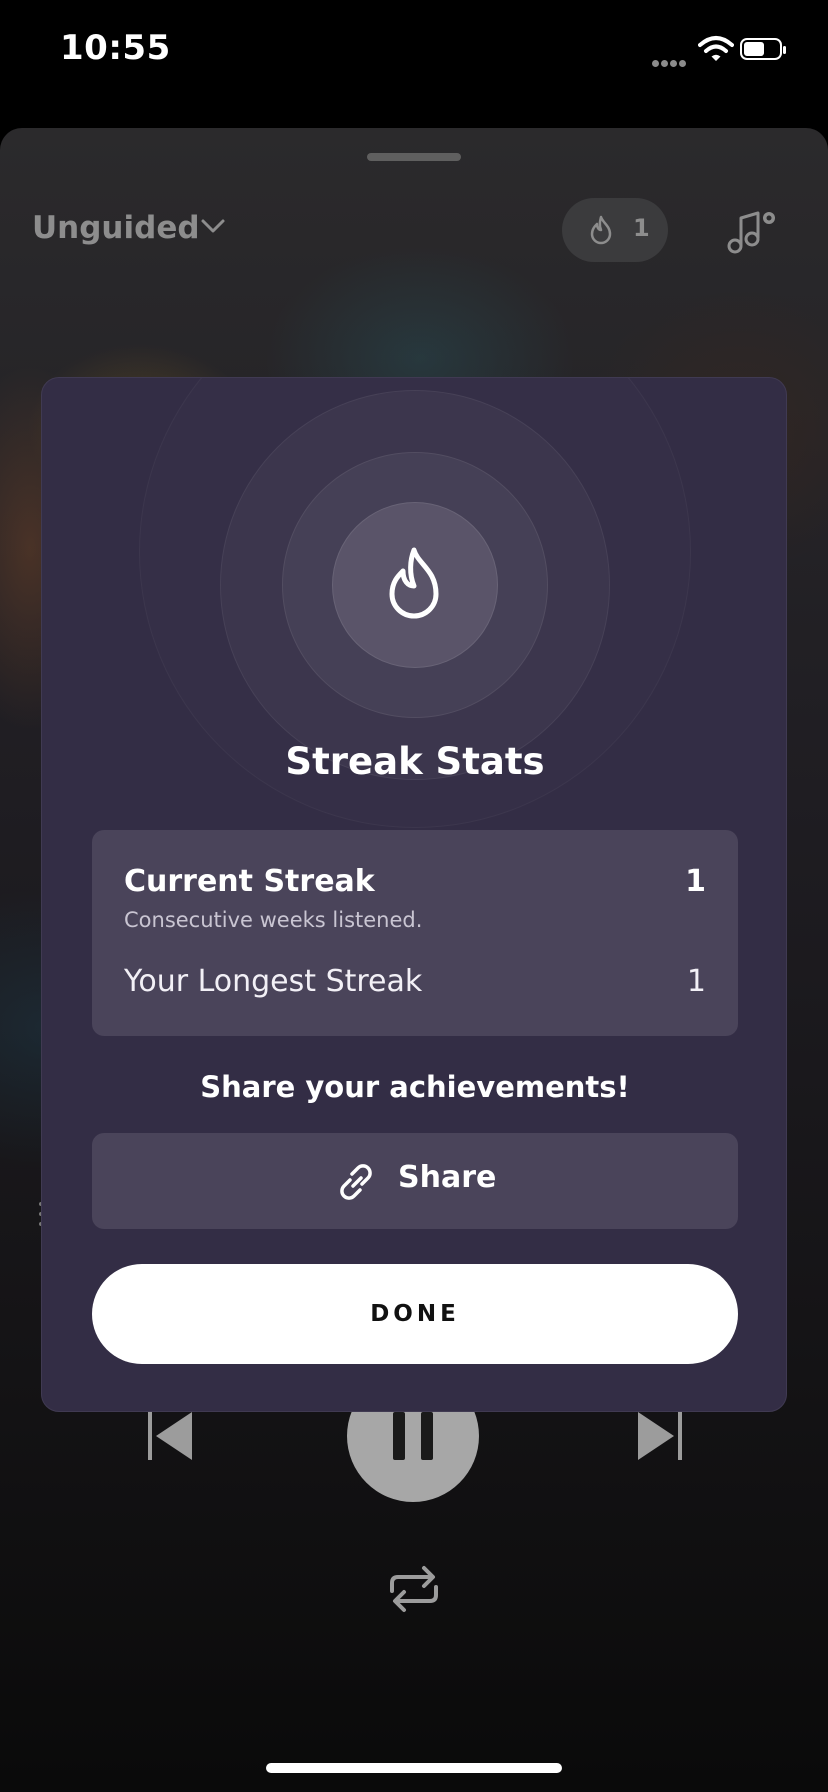 The height and width of the screenshot is (1792, 828). What do you see at coordinates (670, 61) in the screenshot?
I see `cellular-signal-icon` at bounding box center [670, 61].